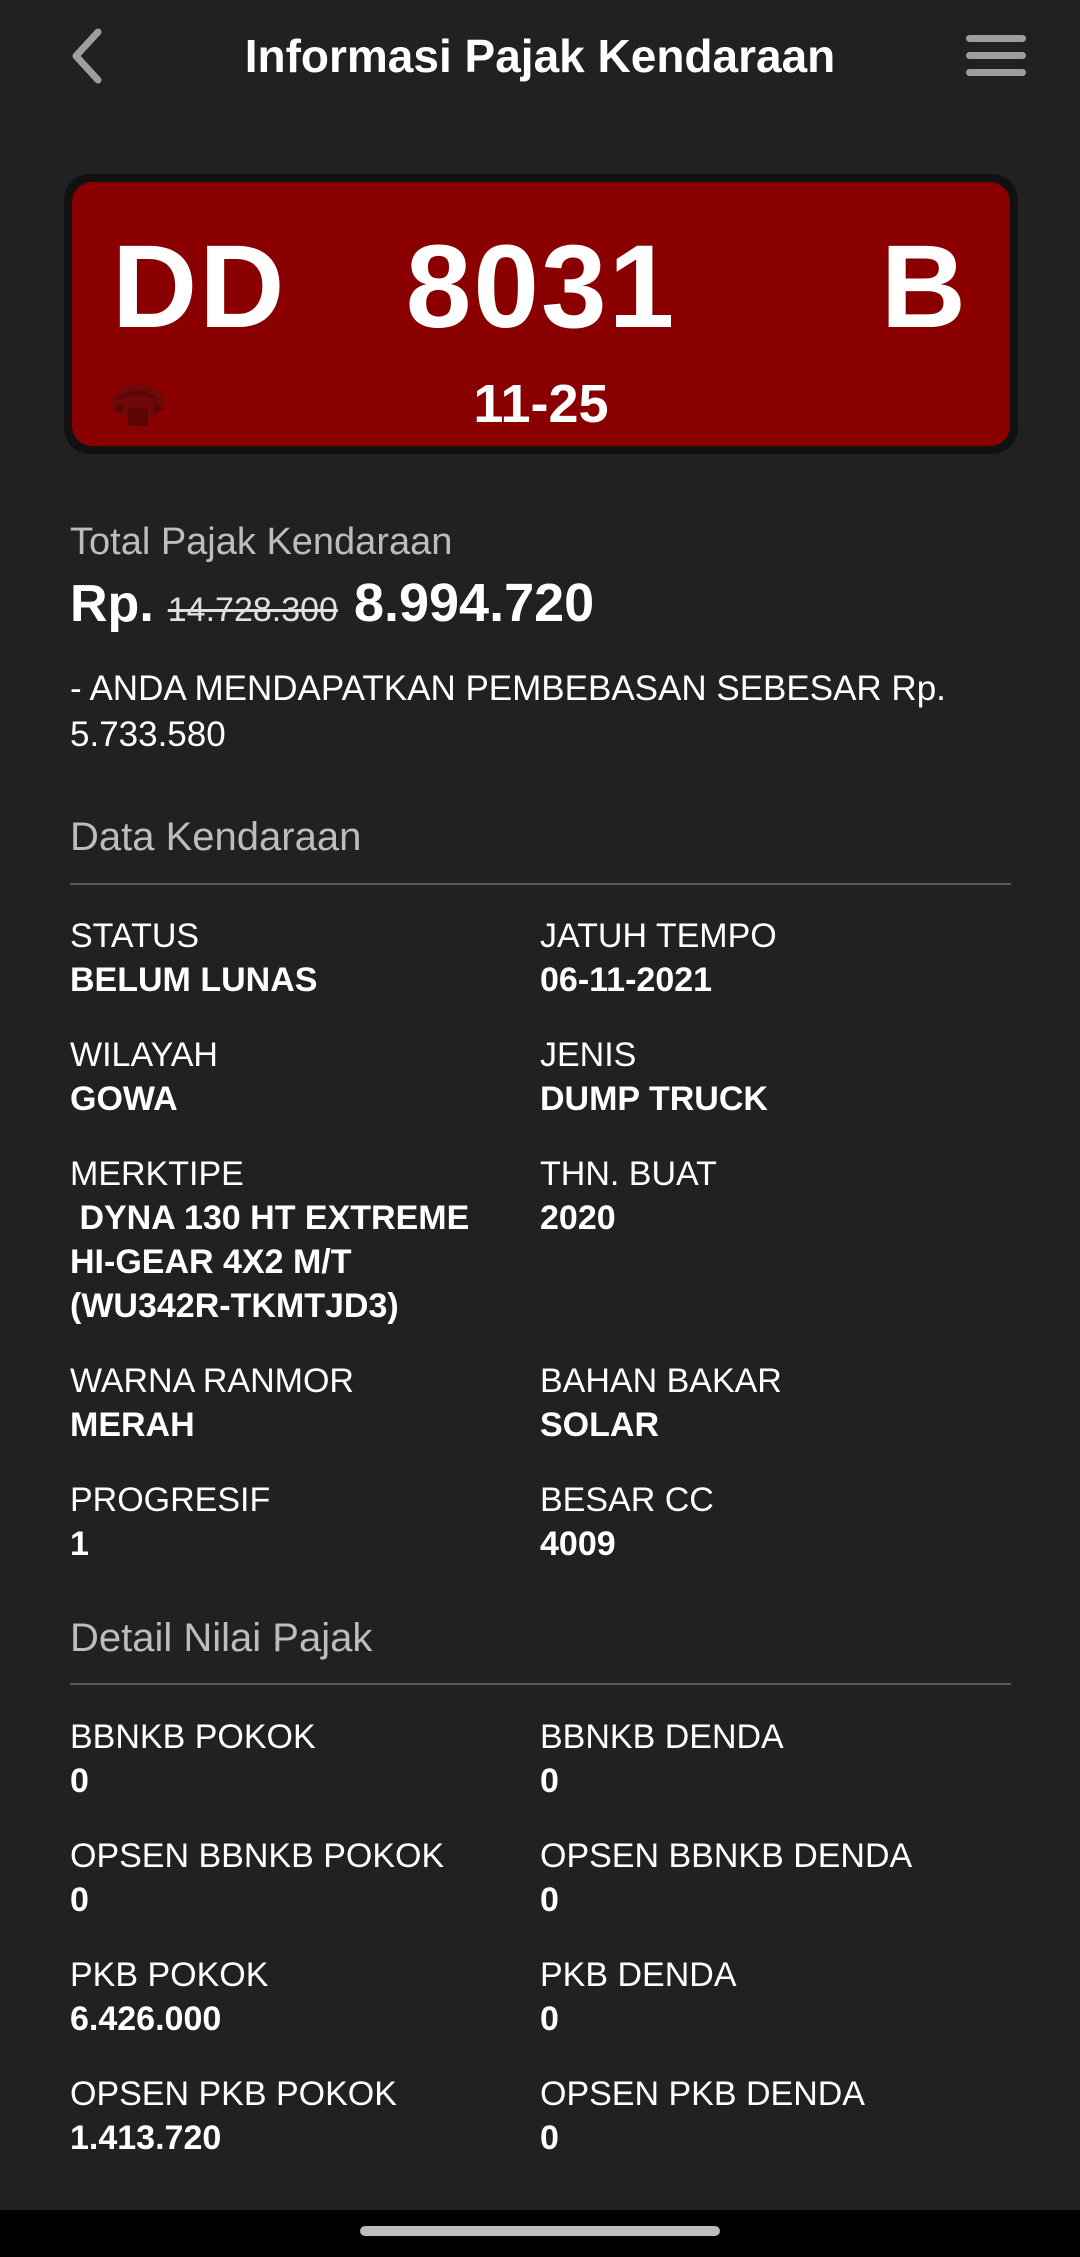 The height and width of the screenshot is (2257, 1080). What do you see at coordinates (541, 287) in the screenshot?
I see `plate-number: 8031` at bounding box center [541, 287].